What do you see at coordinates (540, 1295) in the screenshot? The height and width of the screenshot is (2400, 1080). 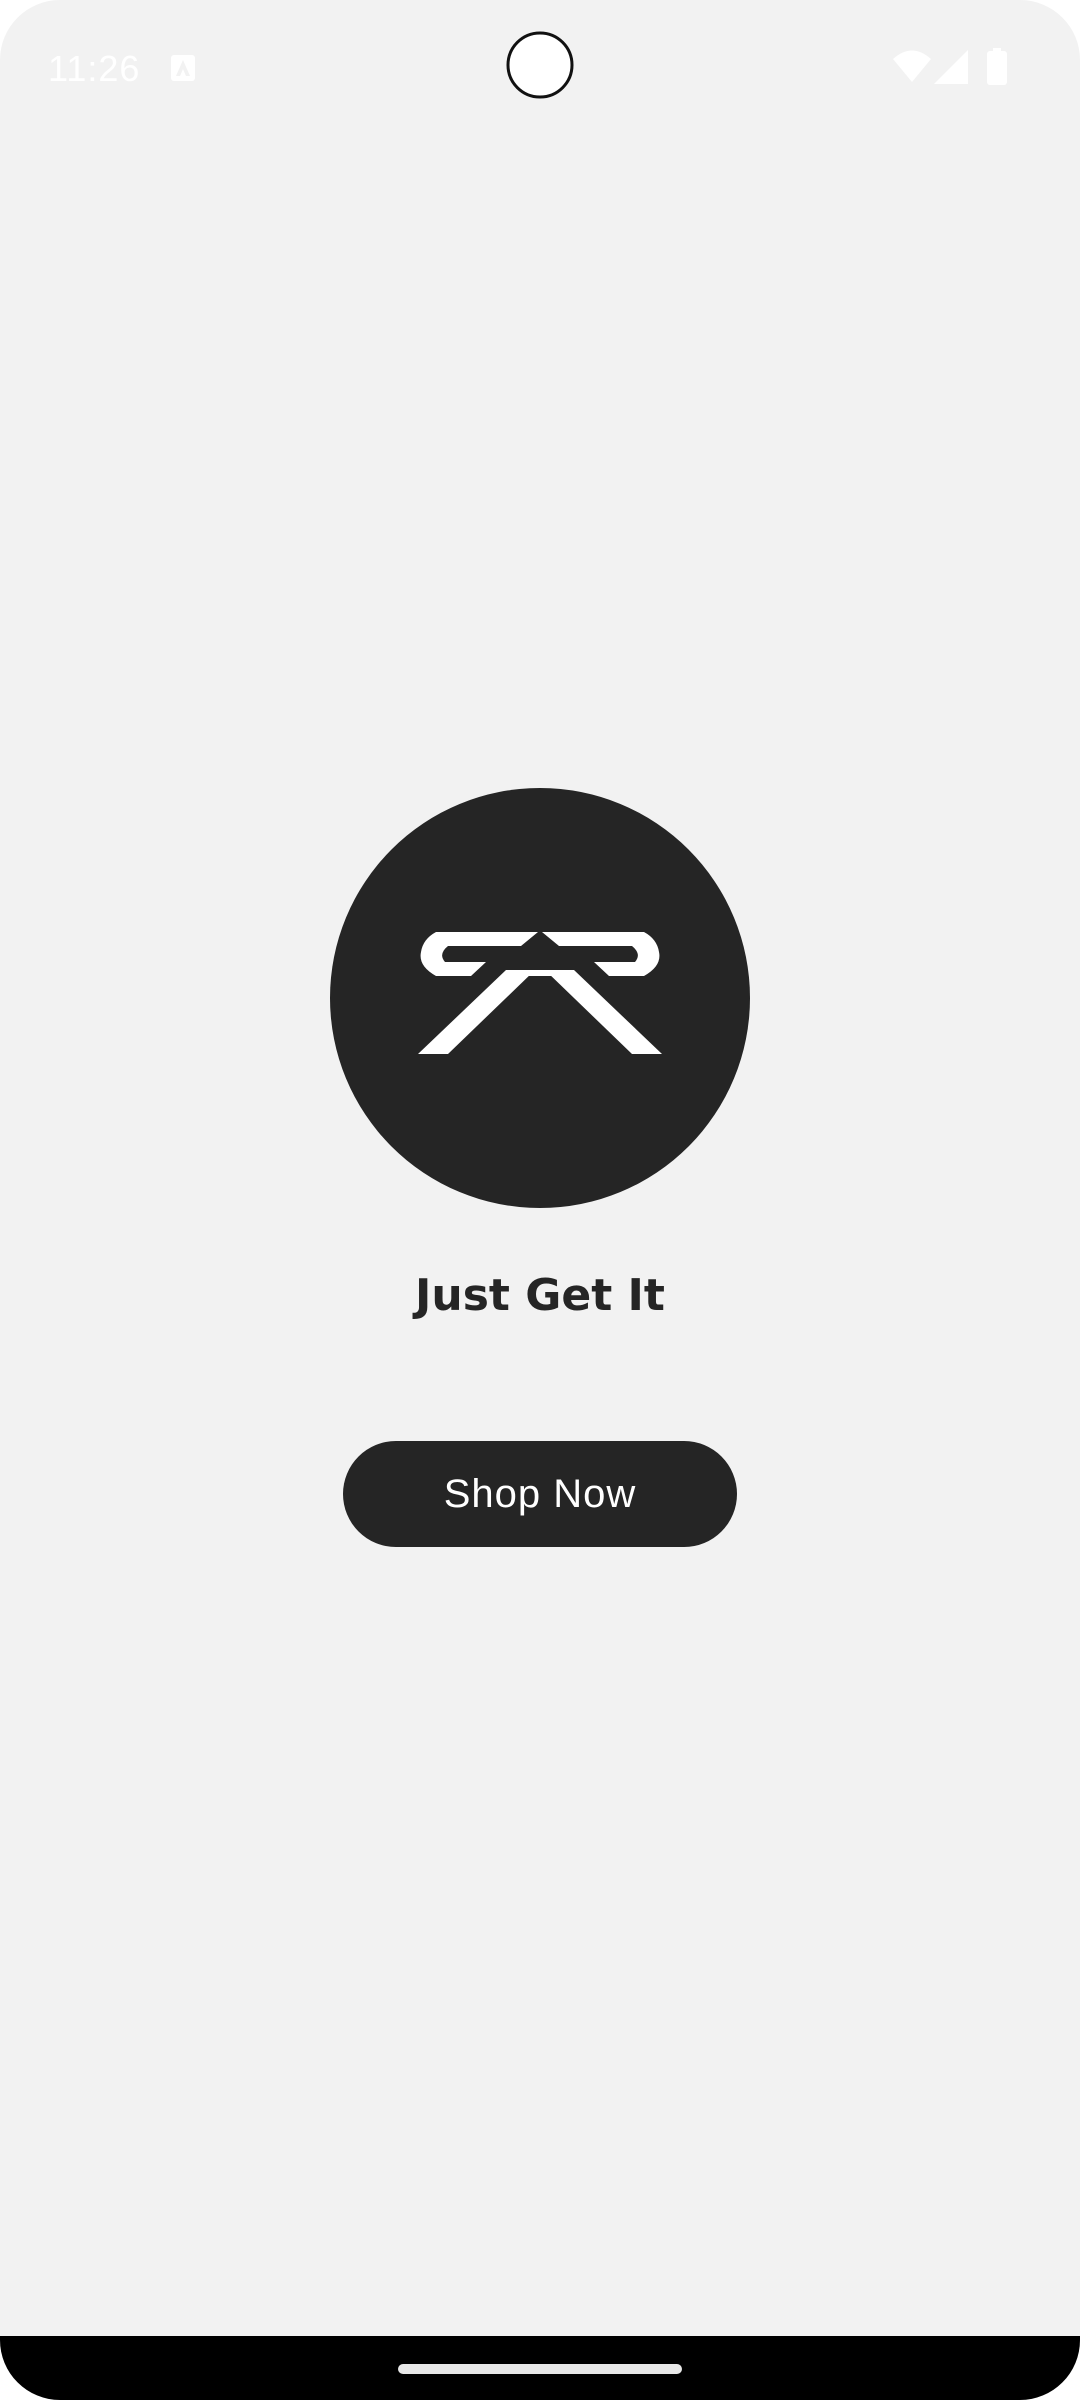 I see `tagline: Just Get It` at bounding box center [540, 1295].